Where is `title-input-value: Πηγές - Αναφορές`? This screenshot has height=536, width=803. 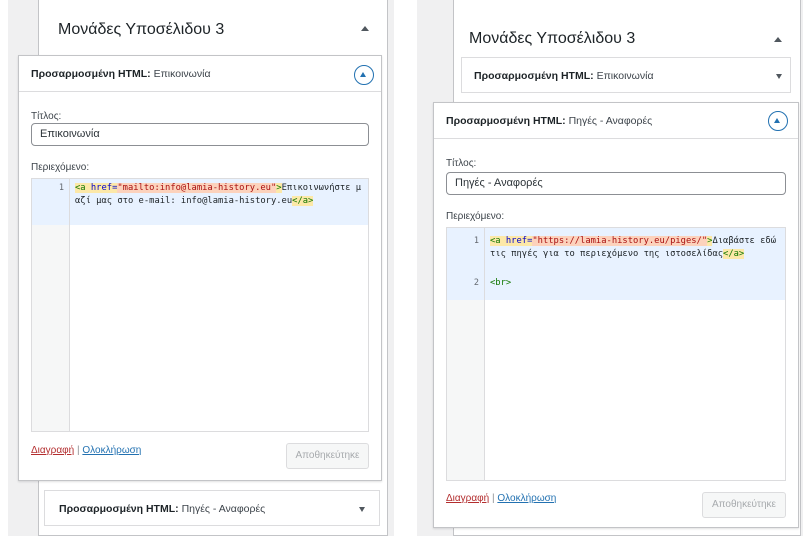
title-input-value: Πηγές - Αναφορές is located at coordinates (499, 183).